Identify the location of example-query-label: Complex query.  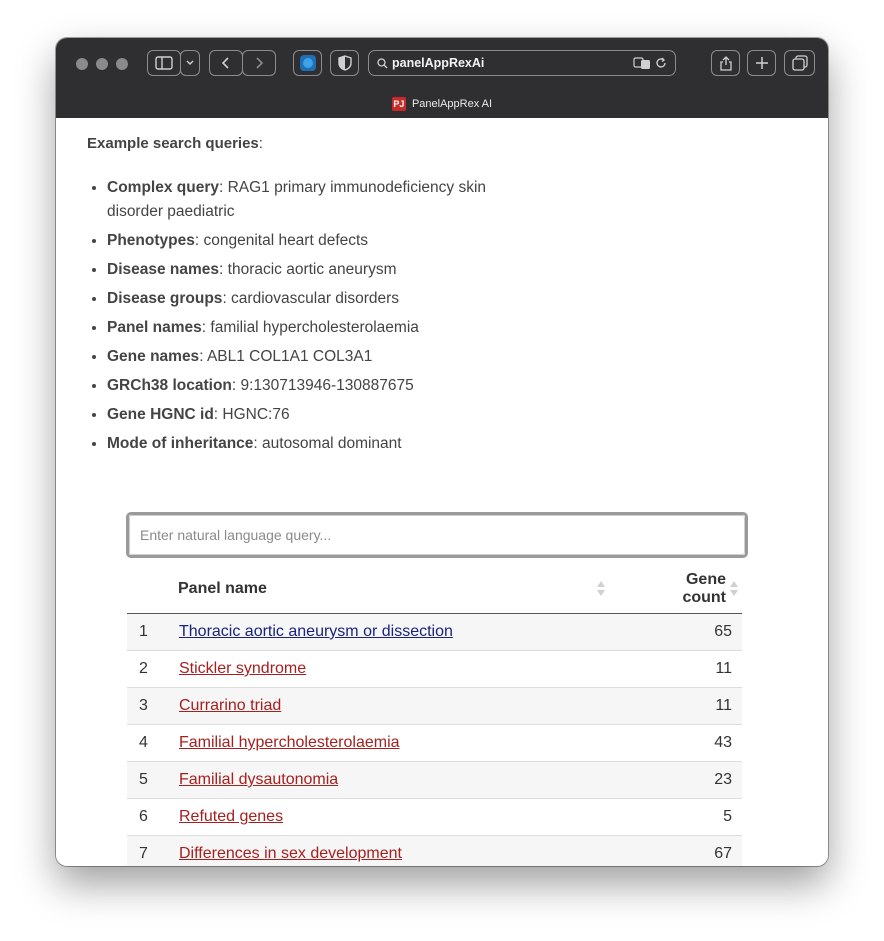
(163, 187).